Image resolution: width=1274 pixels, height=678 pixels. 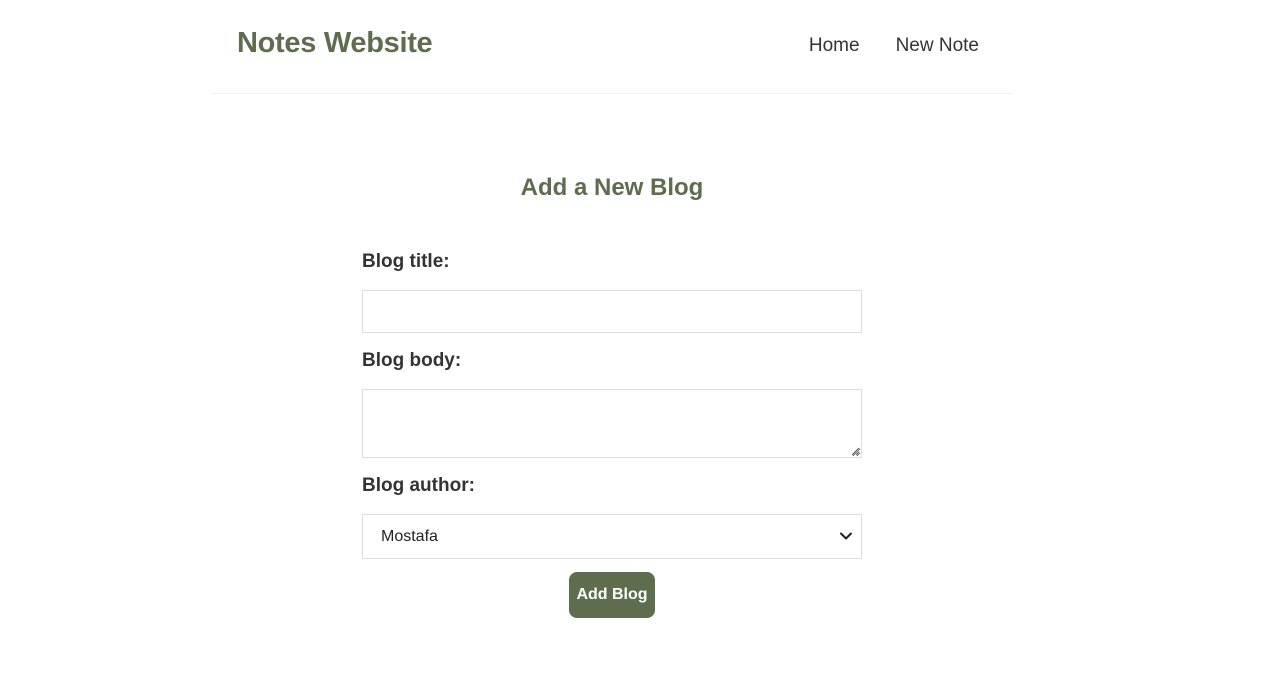 What do you see at coordinates (937, 46) in the screenshot?
I see `nav-link-new-note: New Note` at bounding box center [937, 46].